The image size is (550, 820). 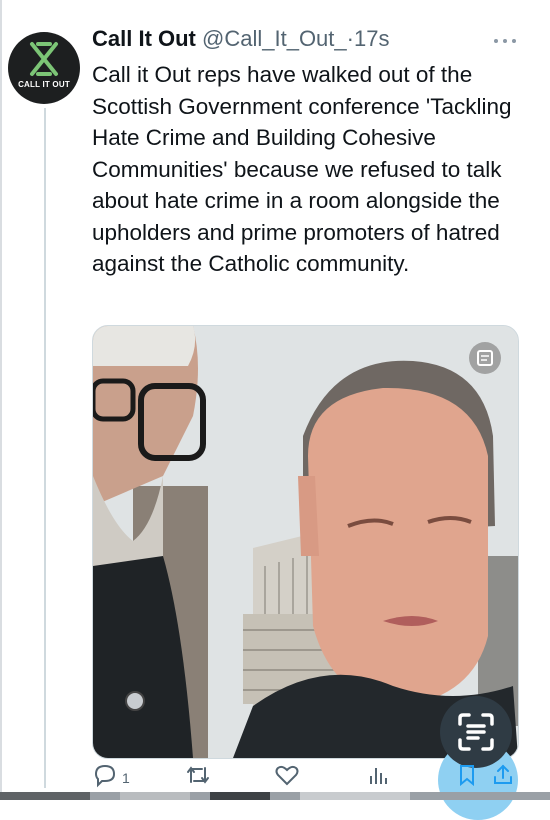 I want to click on display-name: Call It Out, so click(x=144, y=38).